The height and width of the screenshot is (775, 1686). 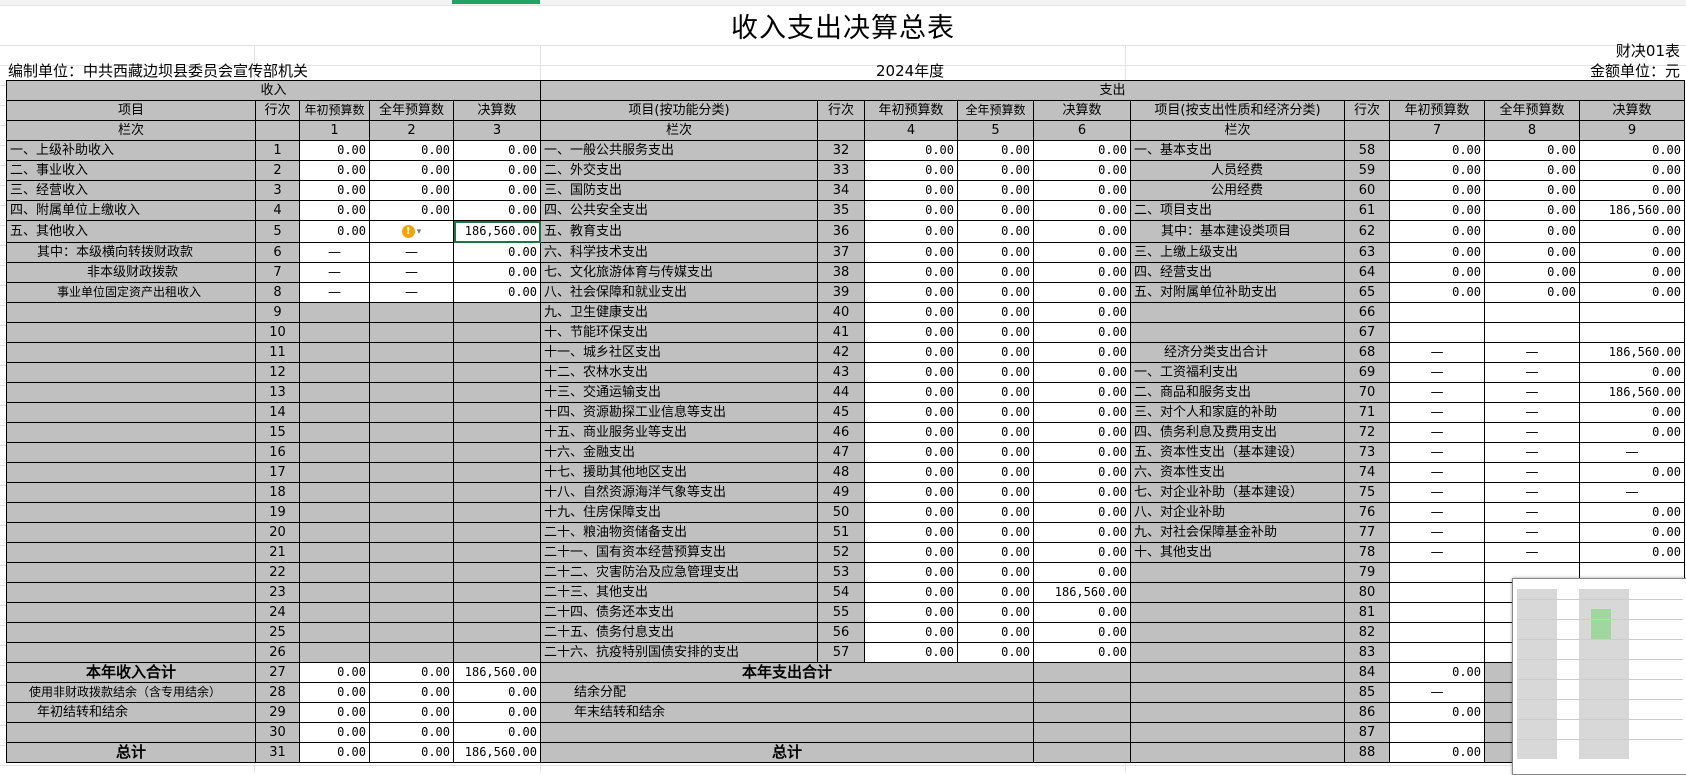 I want to click on sheet-thumbnail-preview, so click(x=1599, y=676).